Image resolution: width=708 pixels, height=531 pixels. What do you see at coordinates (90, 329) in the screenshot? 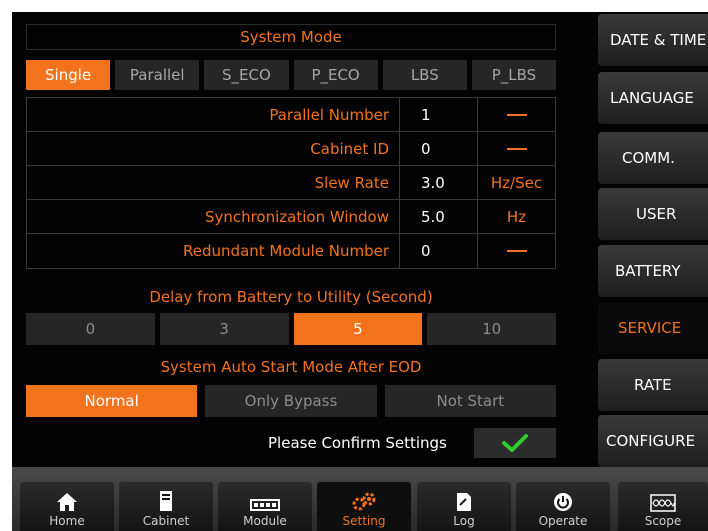
I see `delay-0-button: 0` at bounding box center [90, 329].